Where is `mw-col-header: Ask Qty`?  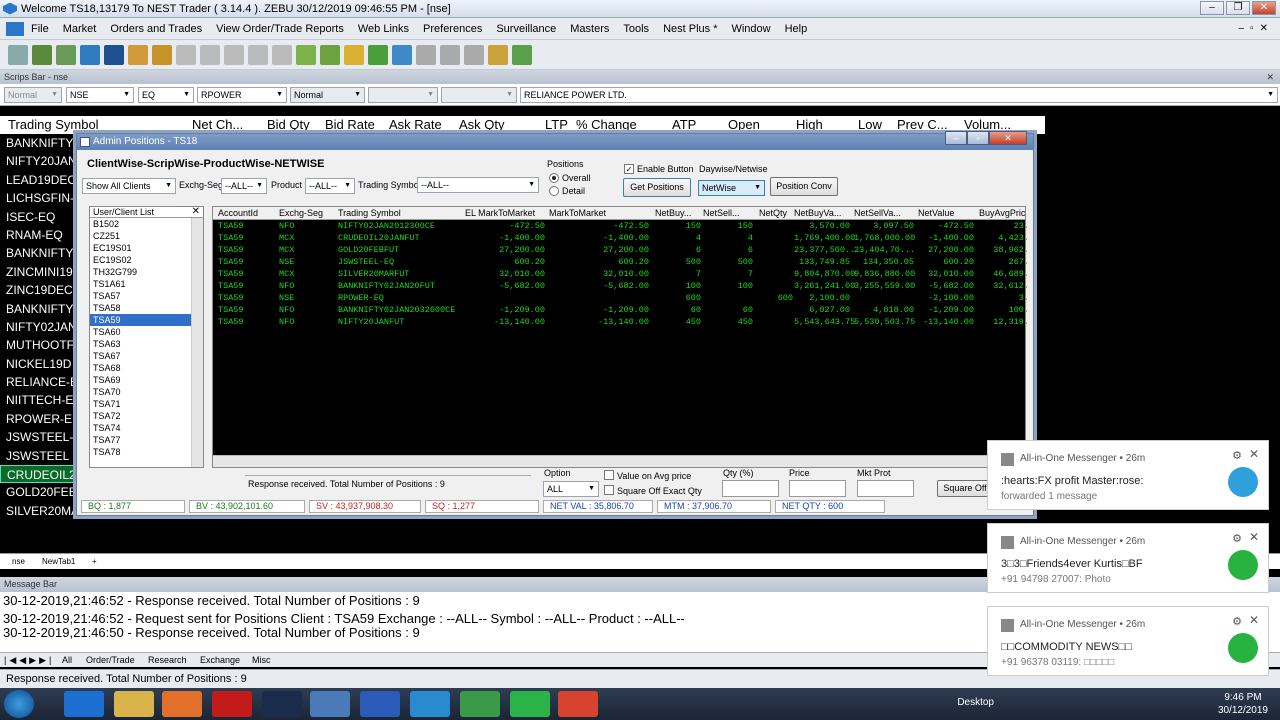
mw-col-header: Ask Qty is located at coordinates (482, 124).